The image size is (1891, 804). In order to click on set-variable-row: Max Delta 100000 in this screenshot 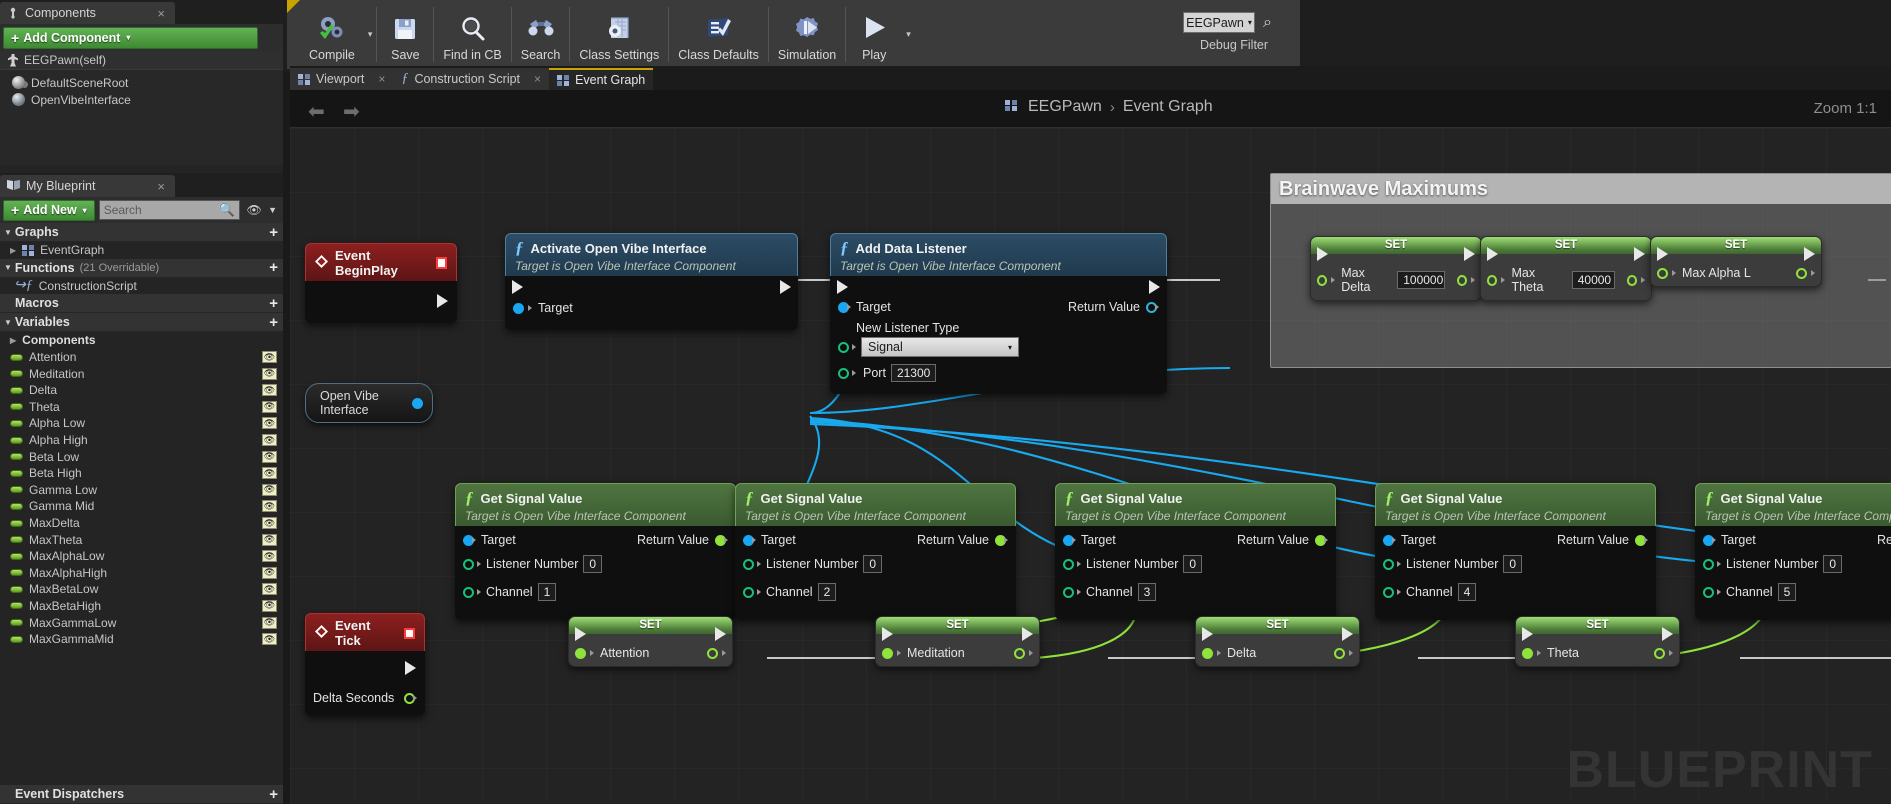, I will do `click(1396, 281)`.